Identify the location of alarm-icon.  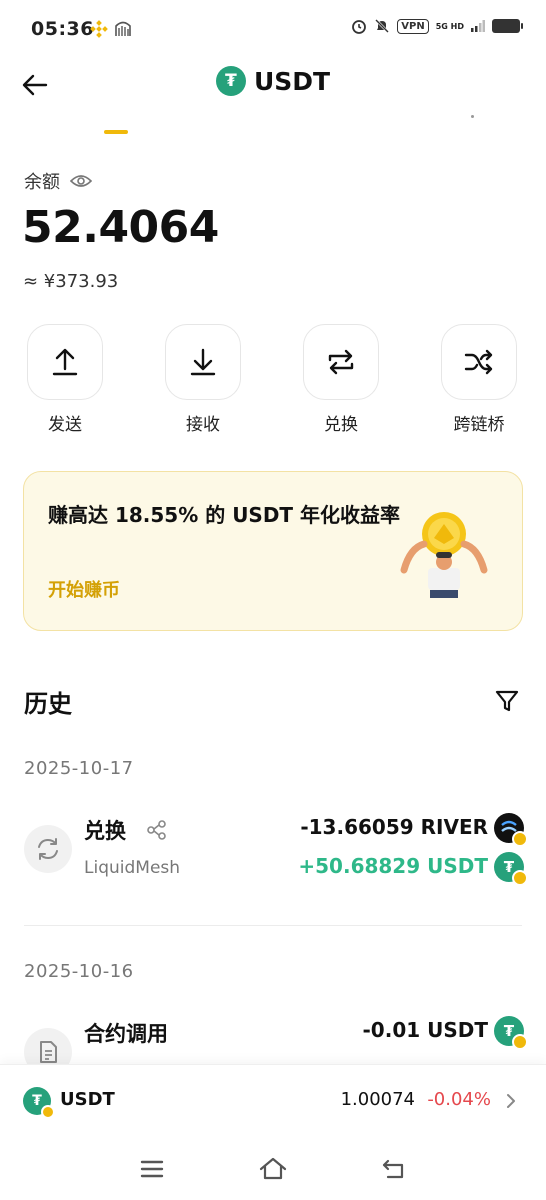
(359, 27).